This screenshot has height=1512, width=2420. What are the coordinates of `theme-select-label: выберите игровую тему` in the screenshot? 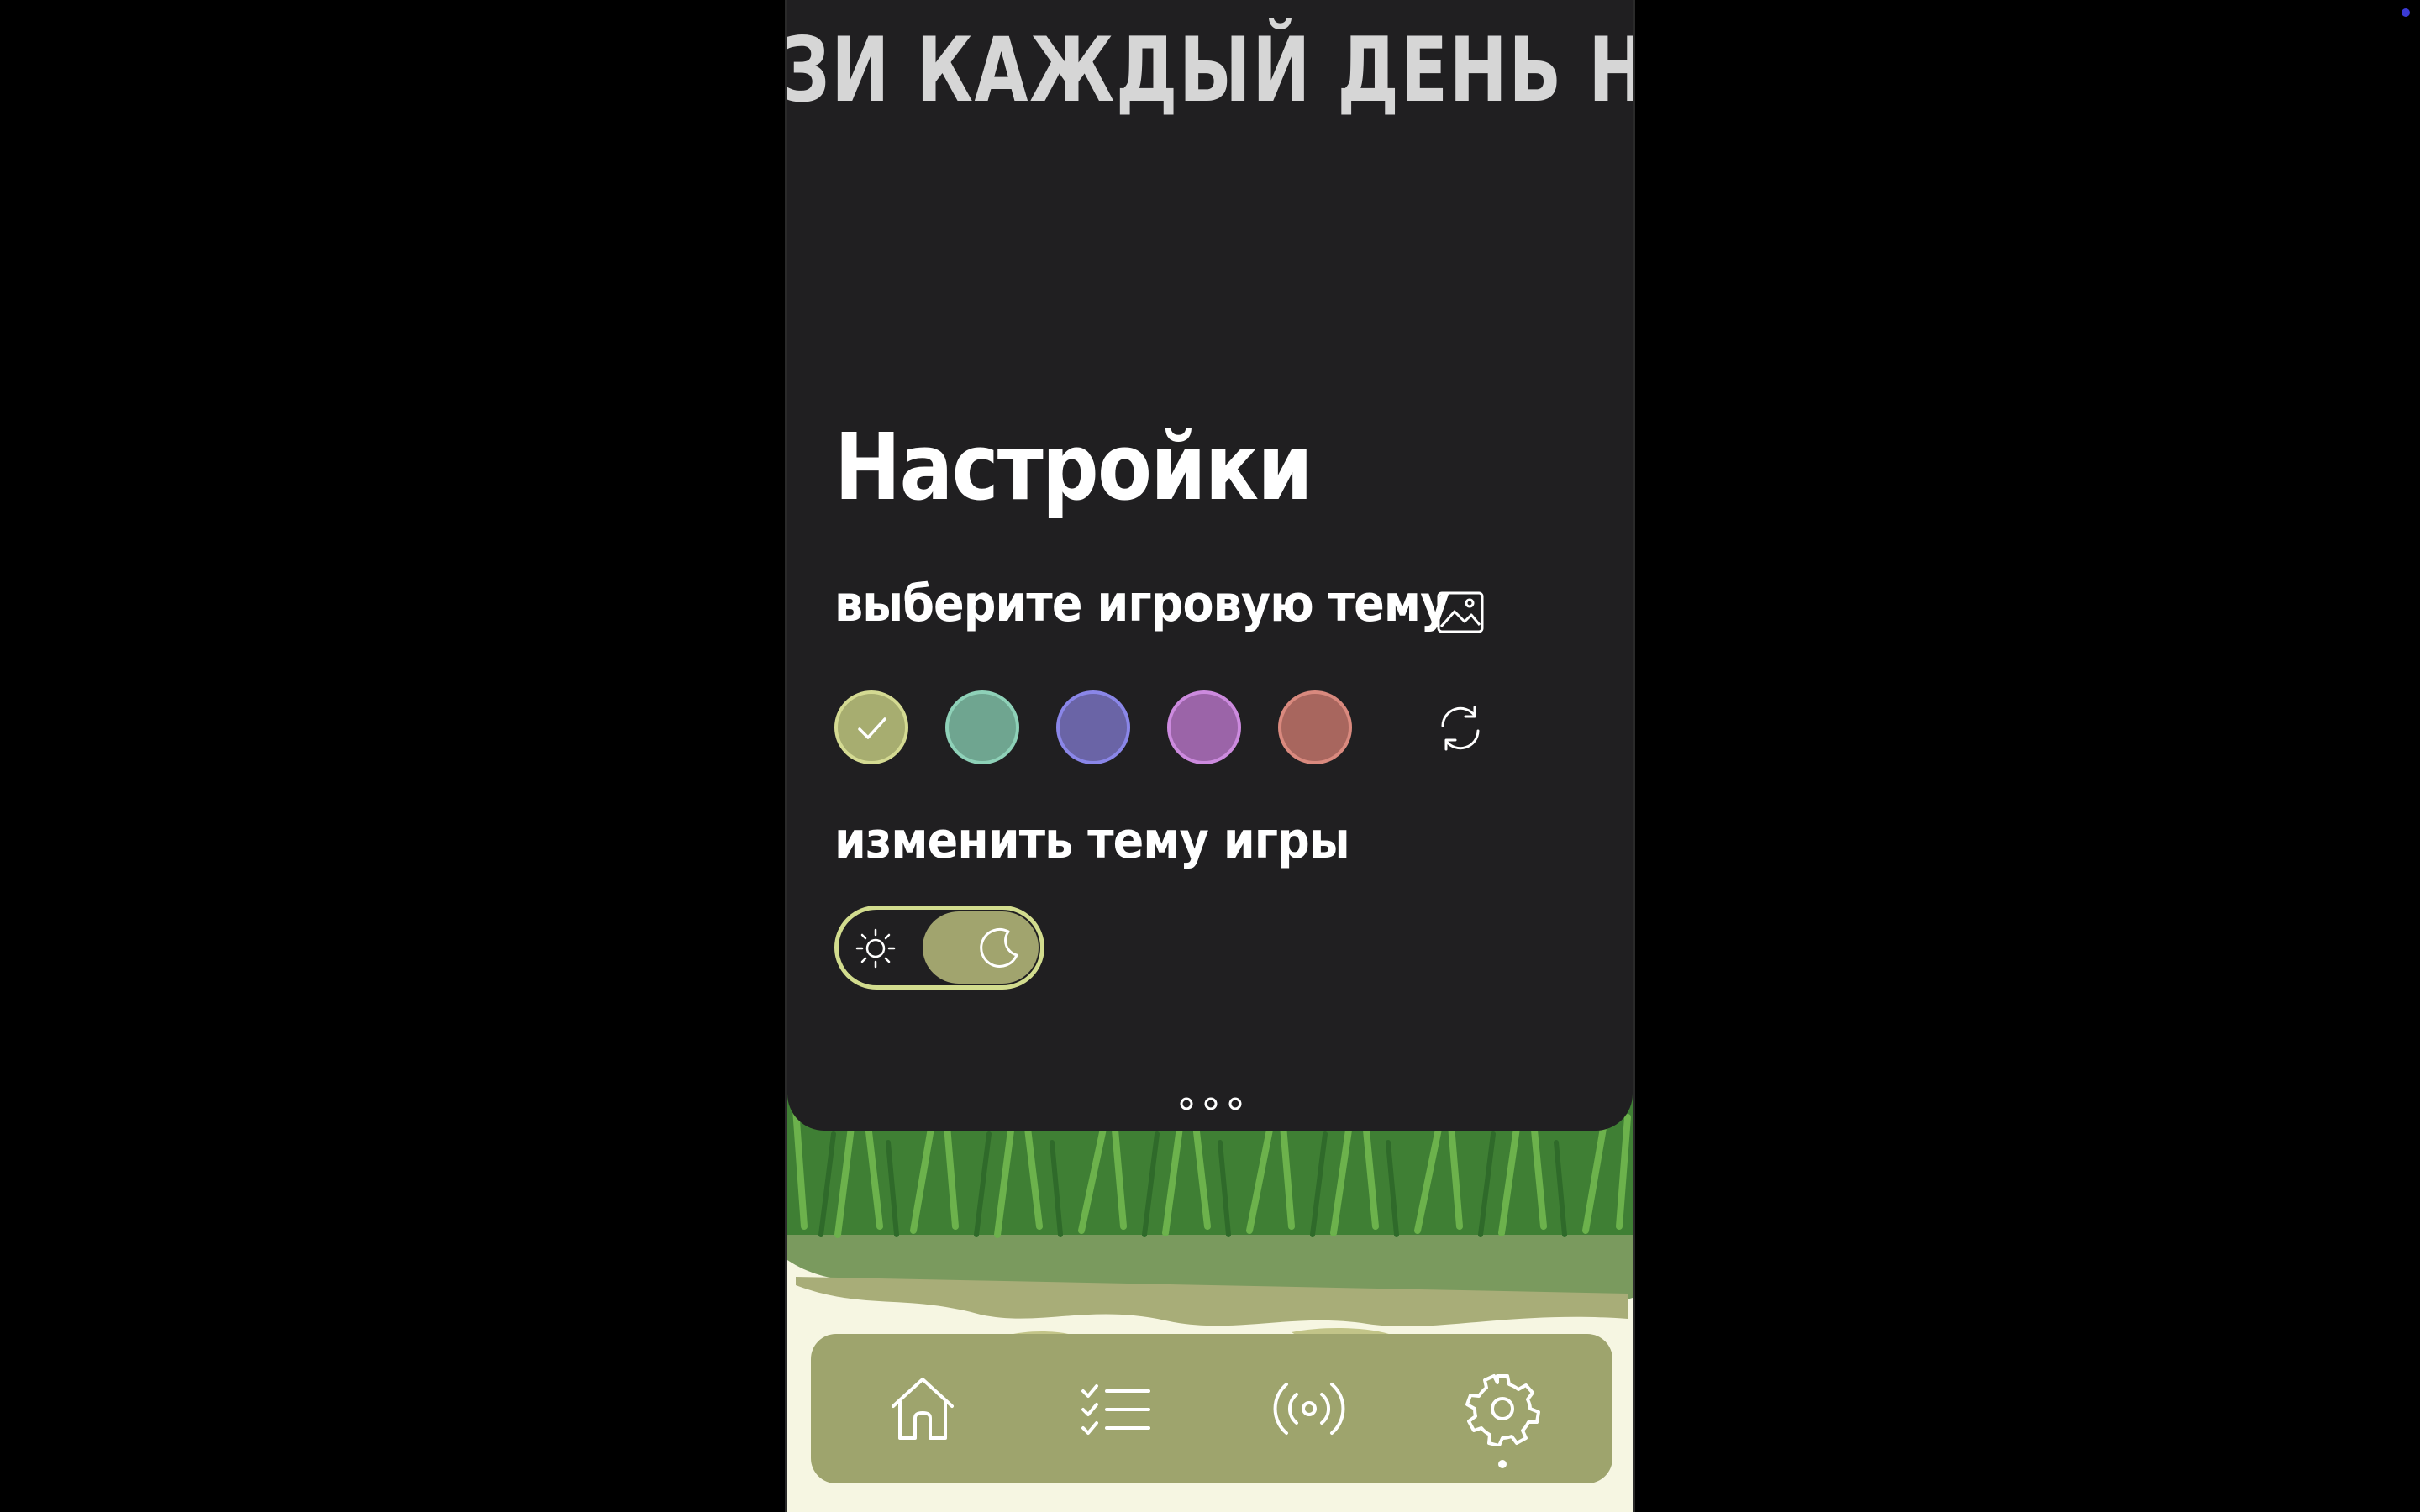 It's located at (1141, 604).